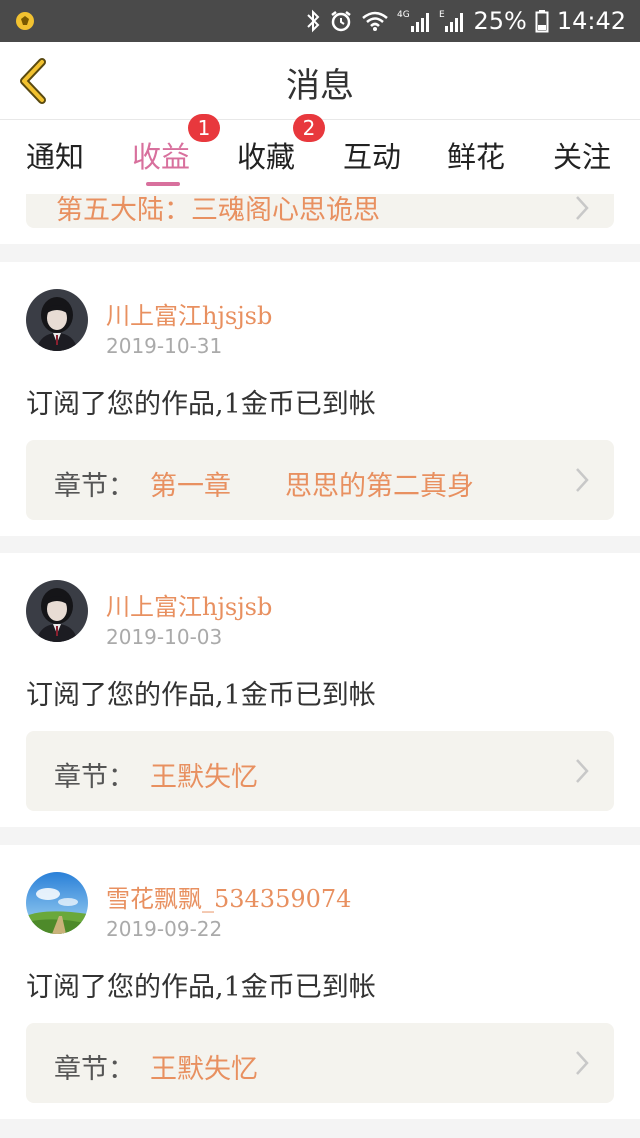 The height and width of the screenshot is (1138, 640). Describe the element at coordinates (414, 21) in the screenshot. I see `signal-4g-icon: 4G` at that location.